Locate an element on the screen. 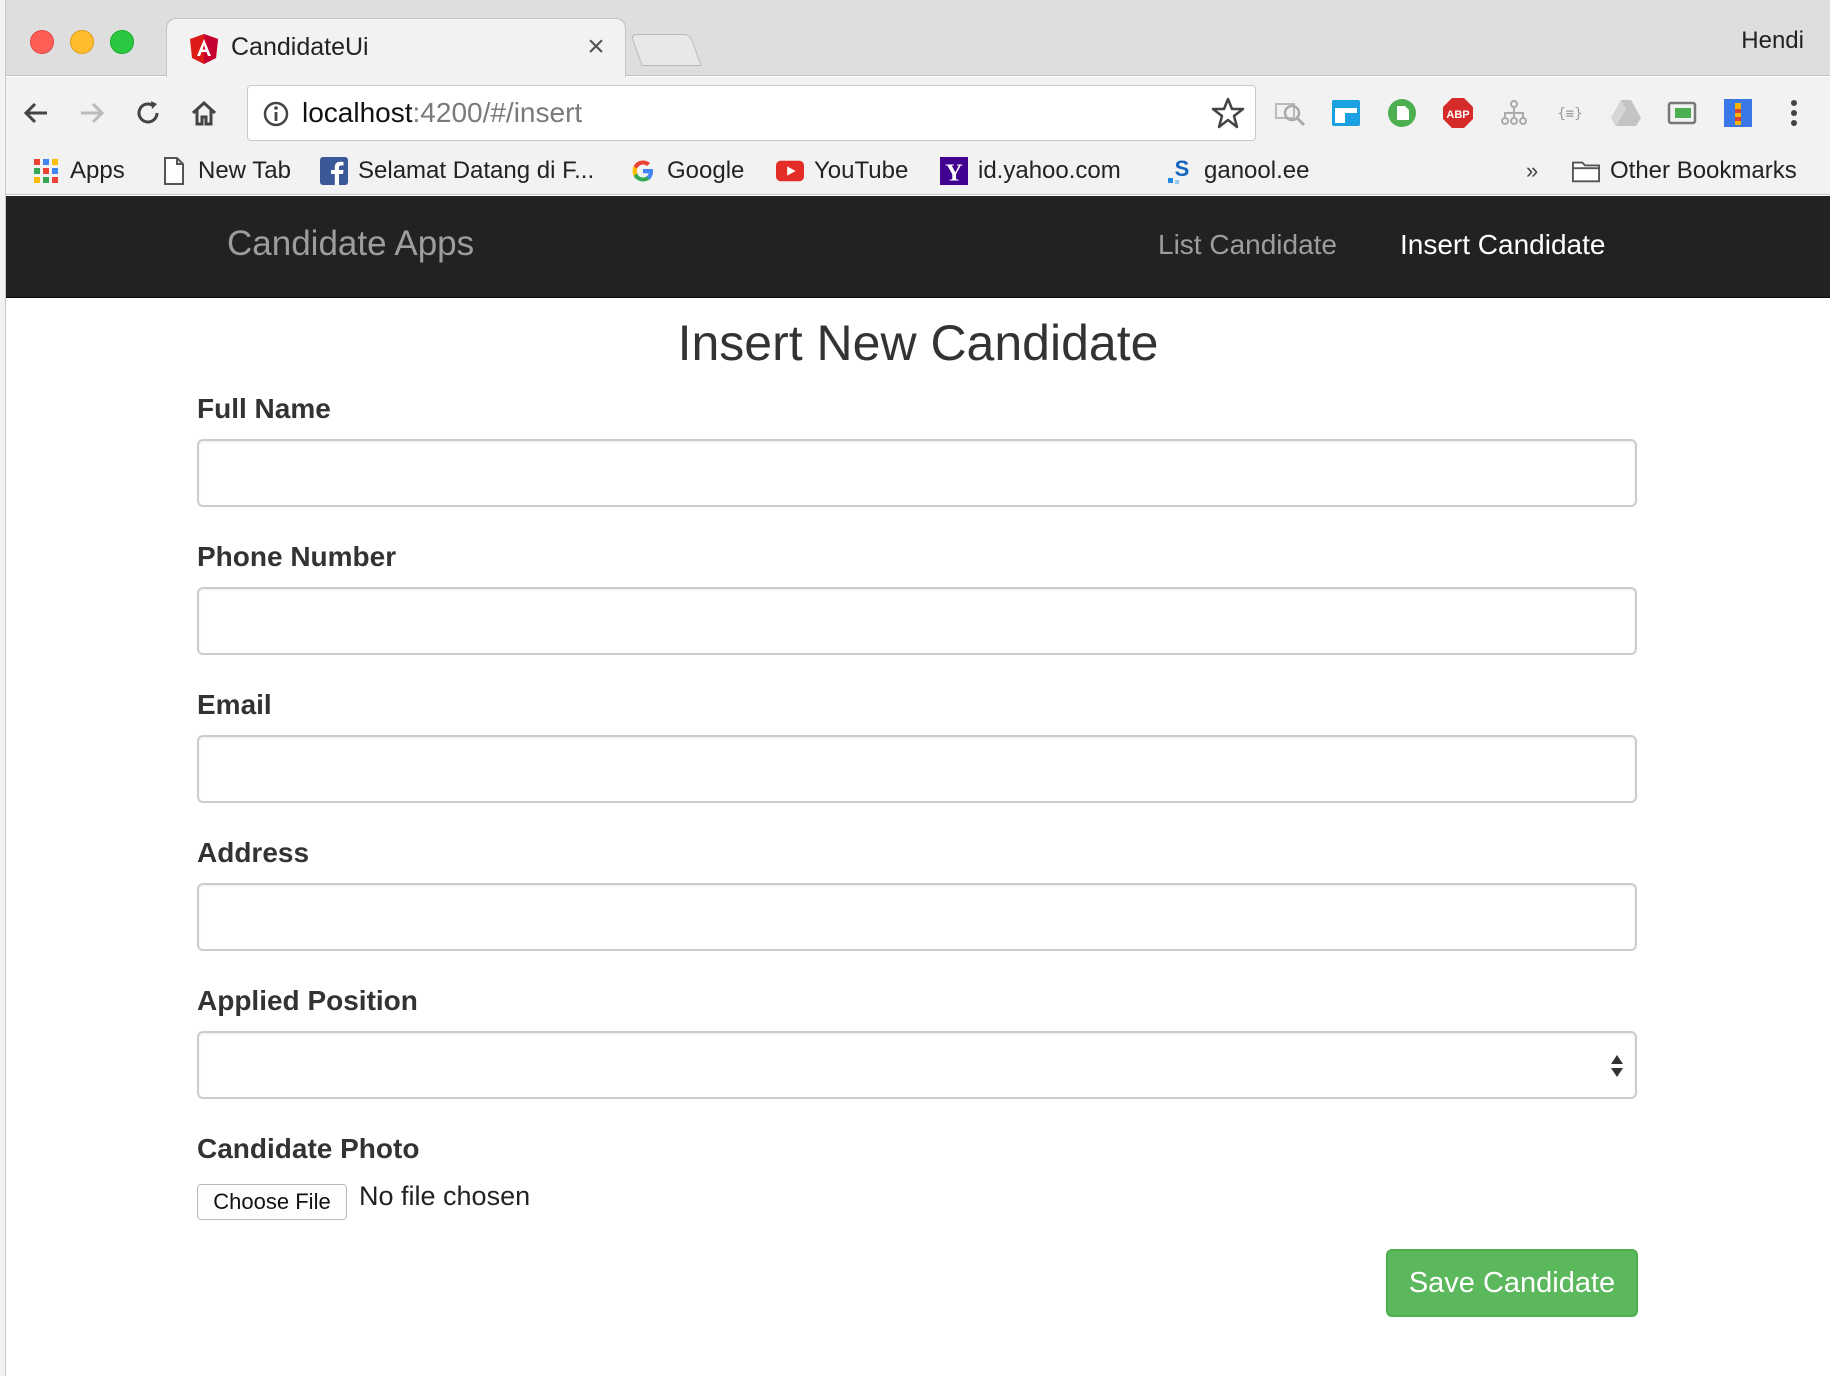 Image resolution: width=1830 pixels, height=1376 pixels. nav-insert-candidate: Insert Candidate is located at coordinates (1502, 245).